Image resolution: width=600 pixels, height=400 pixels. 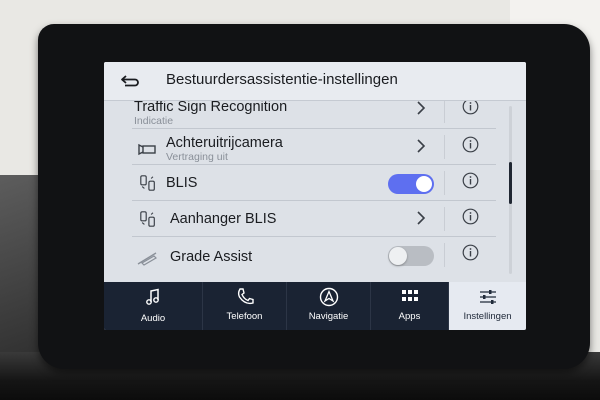 What do you see at coordinates (411, 184) in the screenshot?
I see `blis-toggle` at bounding box center [411, 184].